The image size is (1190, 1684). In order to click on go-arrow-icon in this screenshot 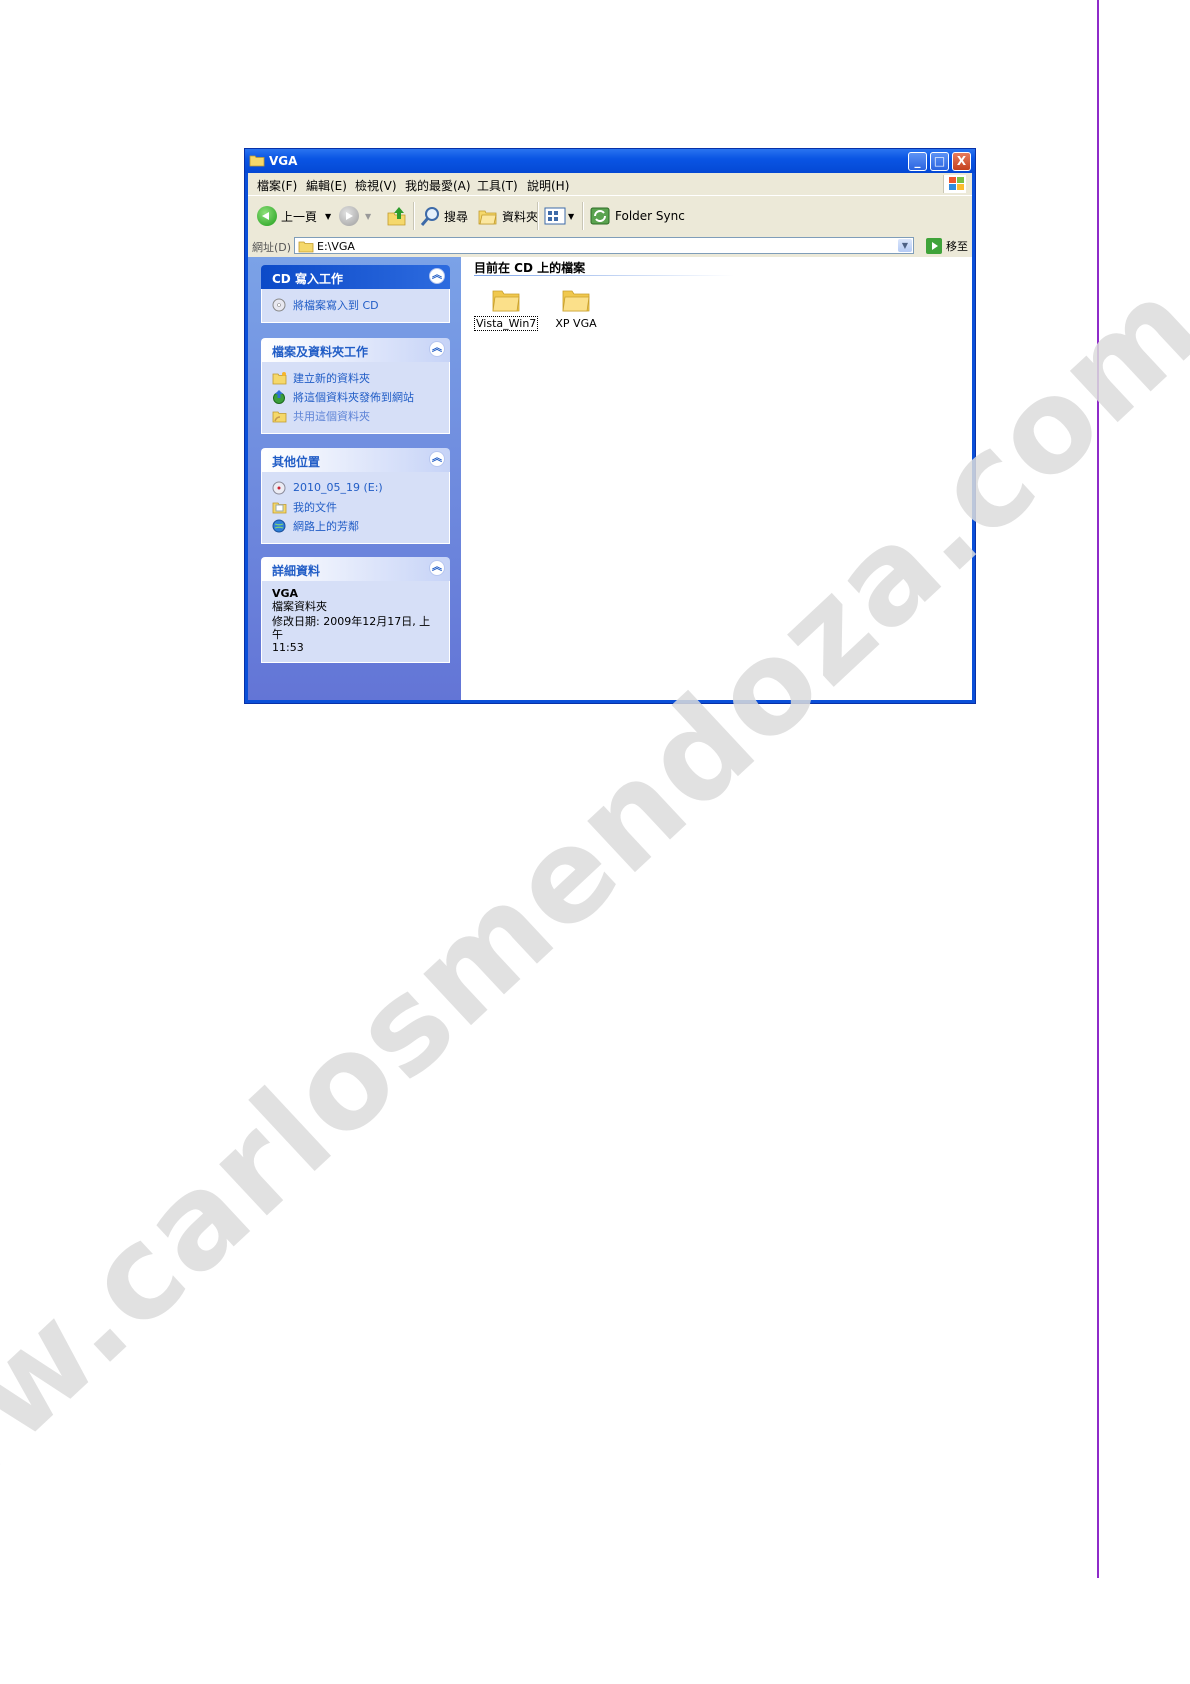, I will do `click(934, 246)`.